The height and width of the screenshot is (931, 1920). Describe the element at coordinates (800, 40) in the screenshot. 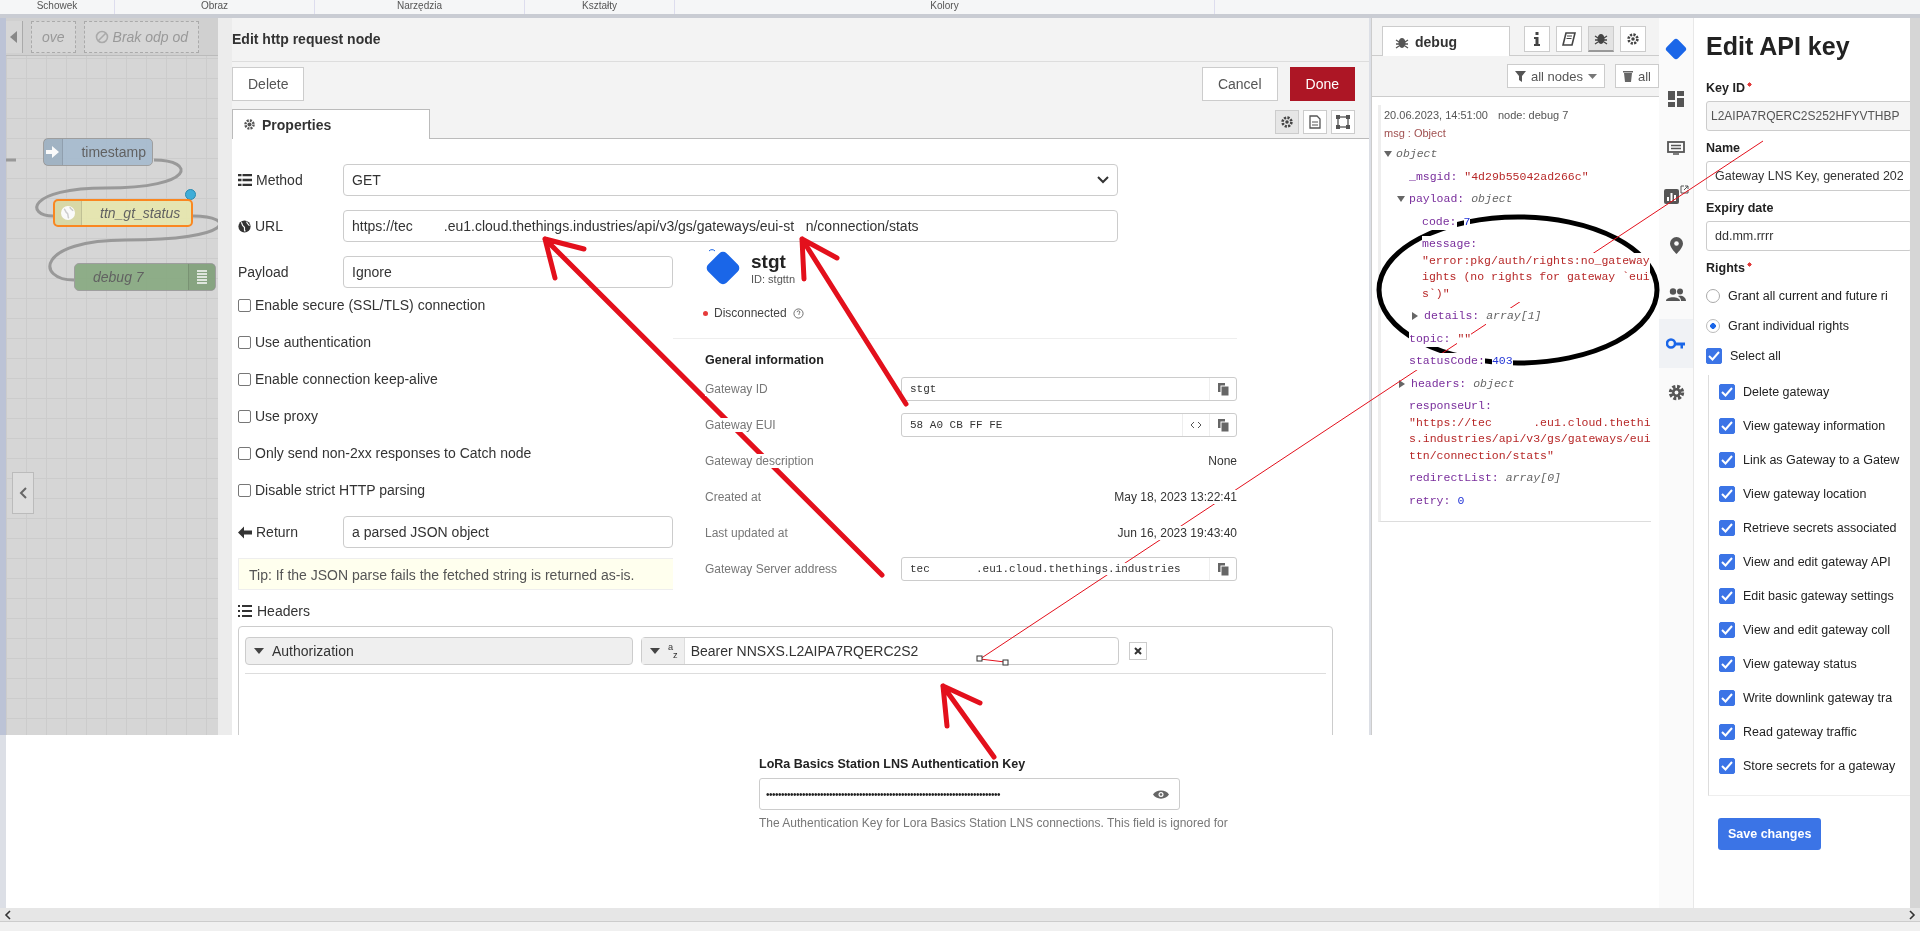

I see `dialog-title: Edit http request node` at that location.